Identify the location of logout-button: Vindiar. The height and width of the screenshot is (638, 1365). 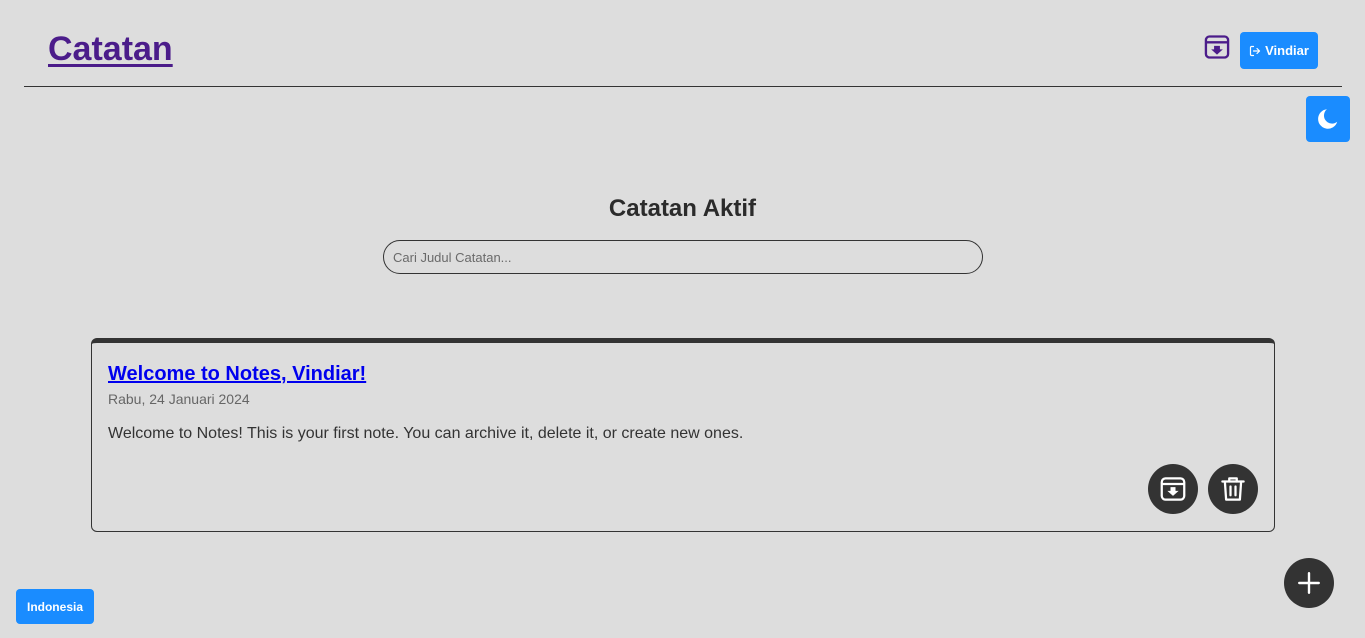
(1279, 50).